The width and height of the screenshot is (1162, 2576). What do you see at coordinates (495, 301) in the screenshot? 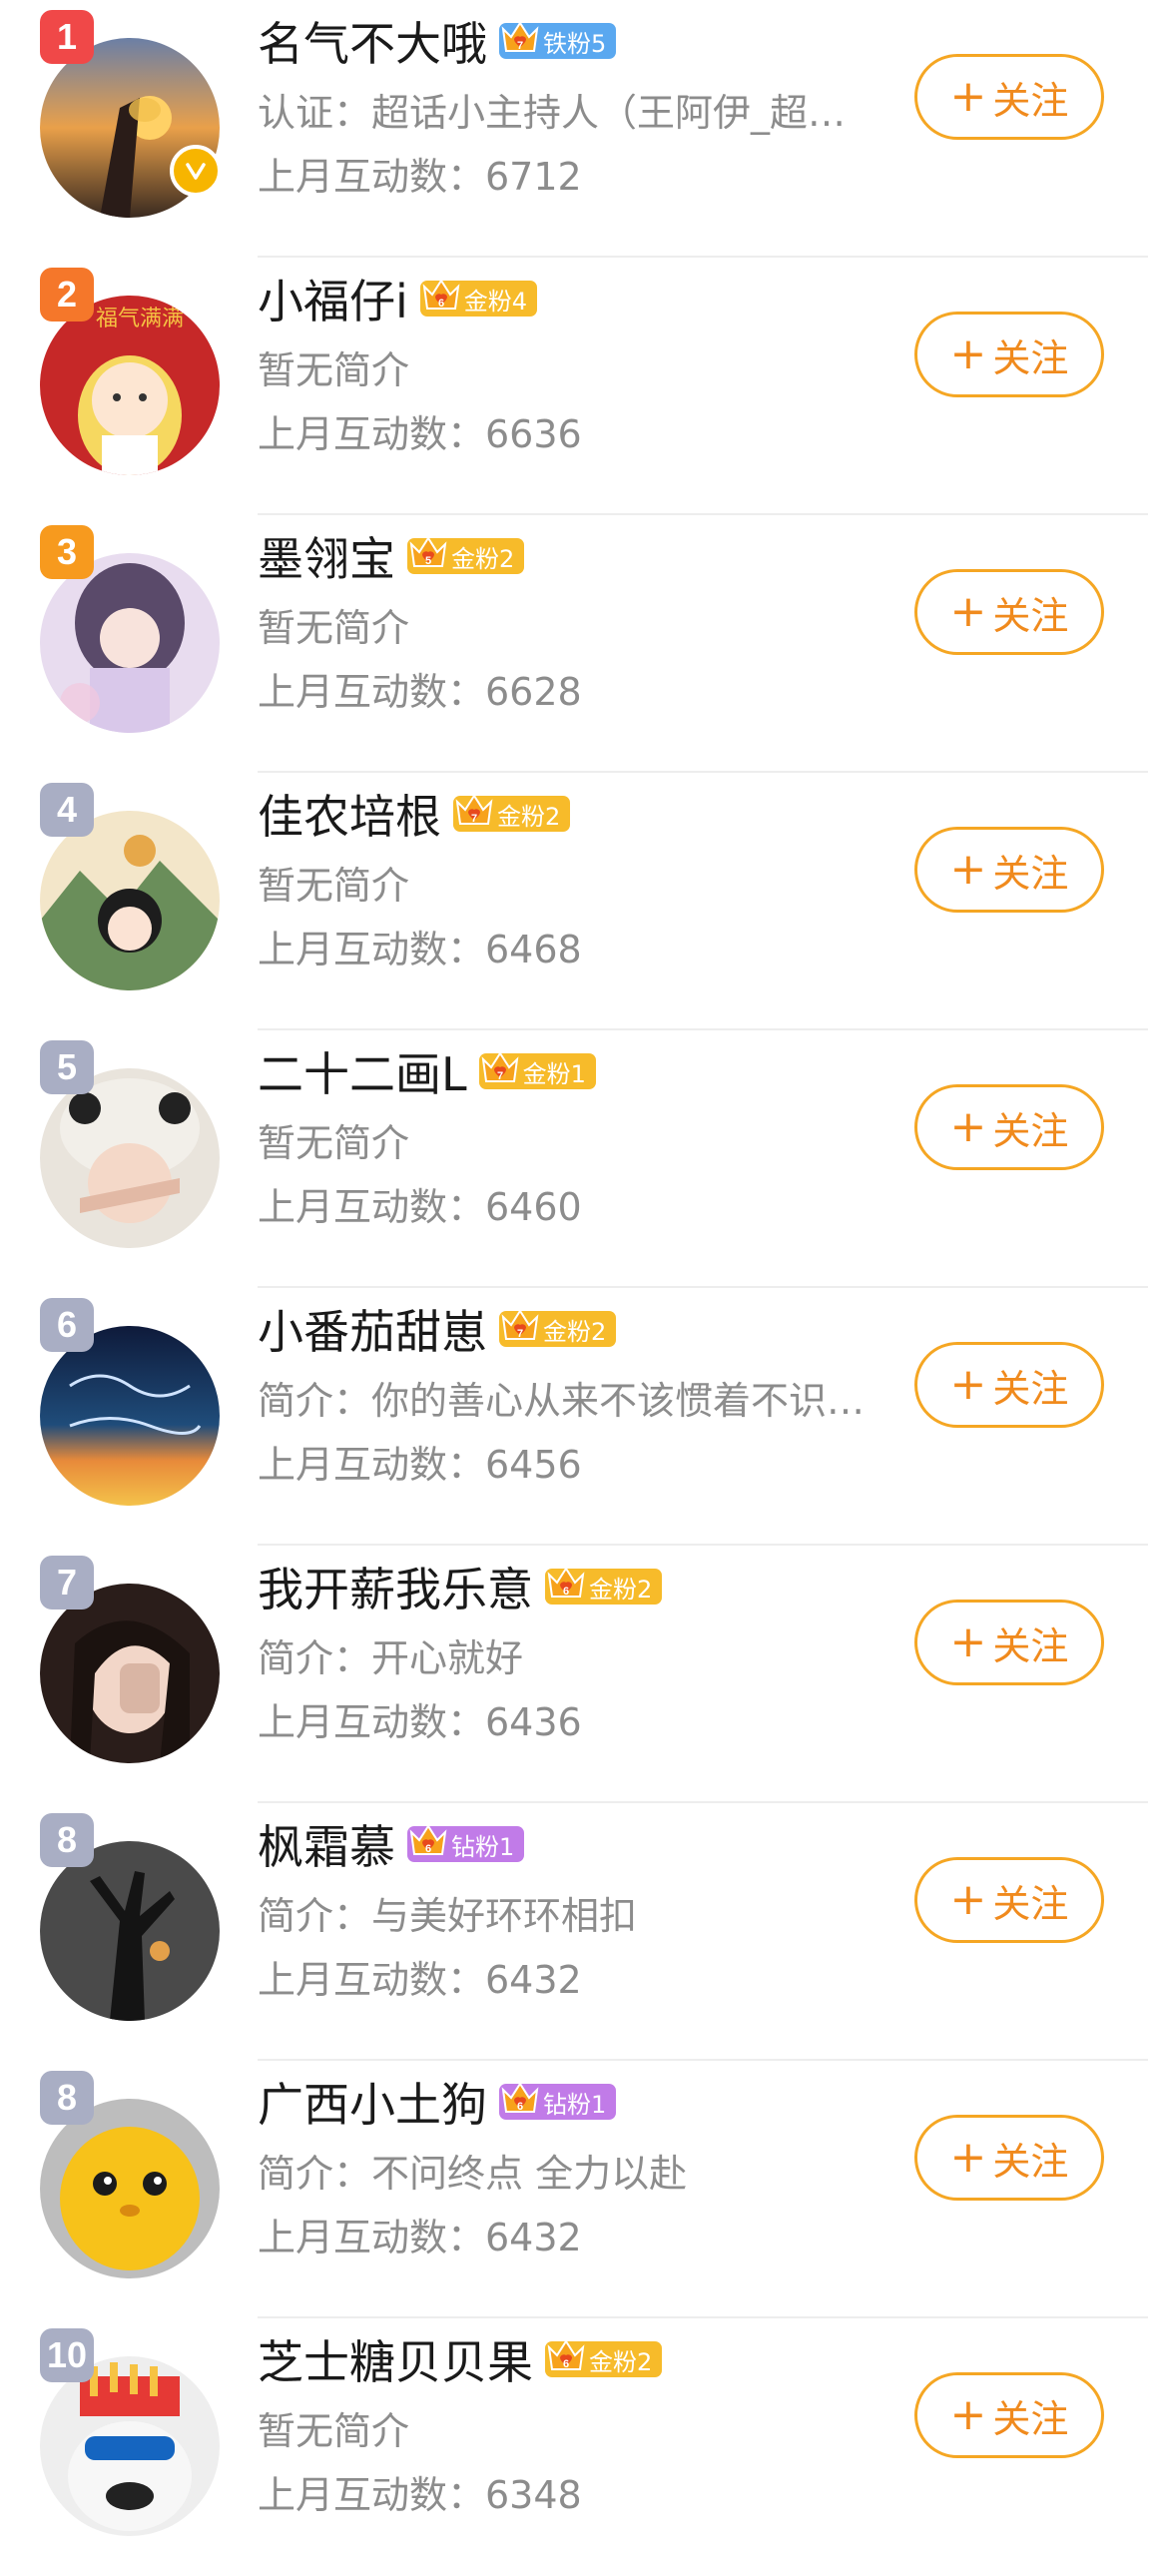
I see `badge-label: 金粉4` at bounding box center [495, 301].